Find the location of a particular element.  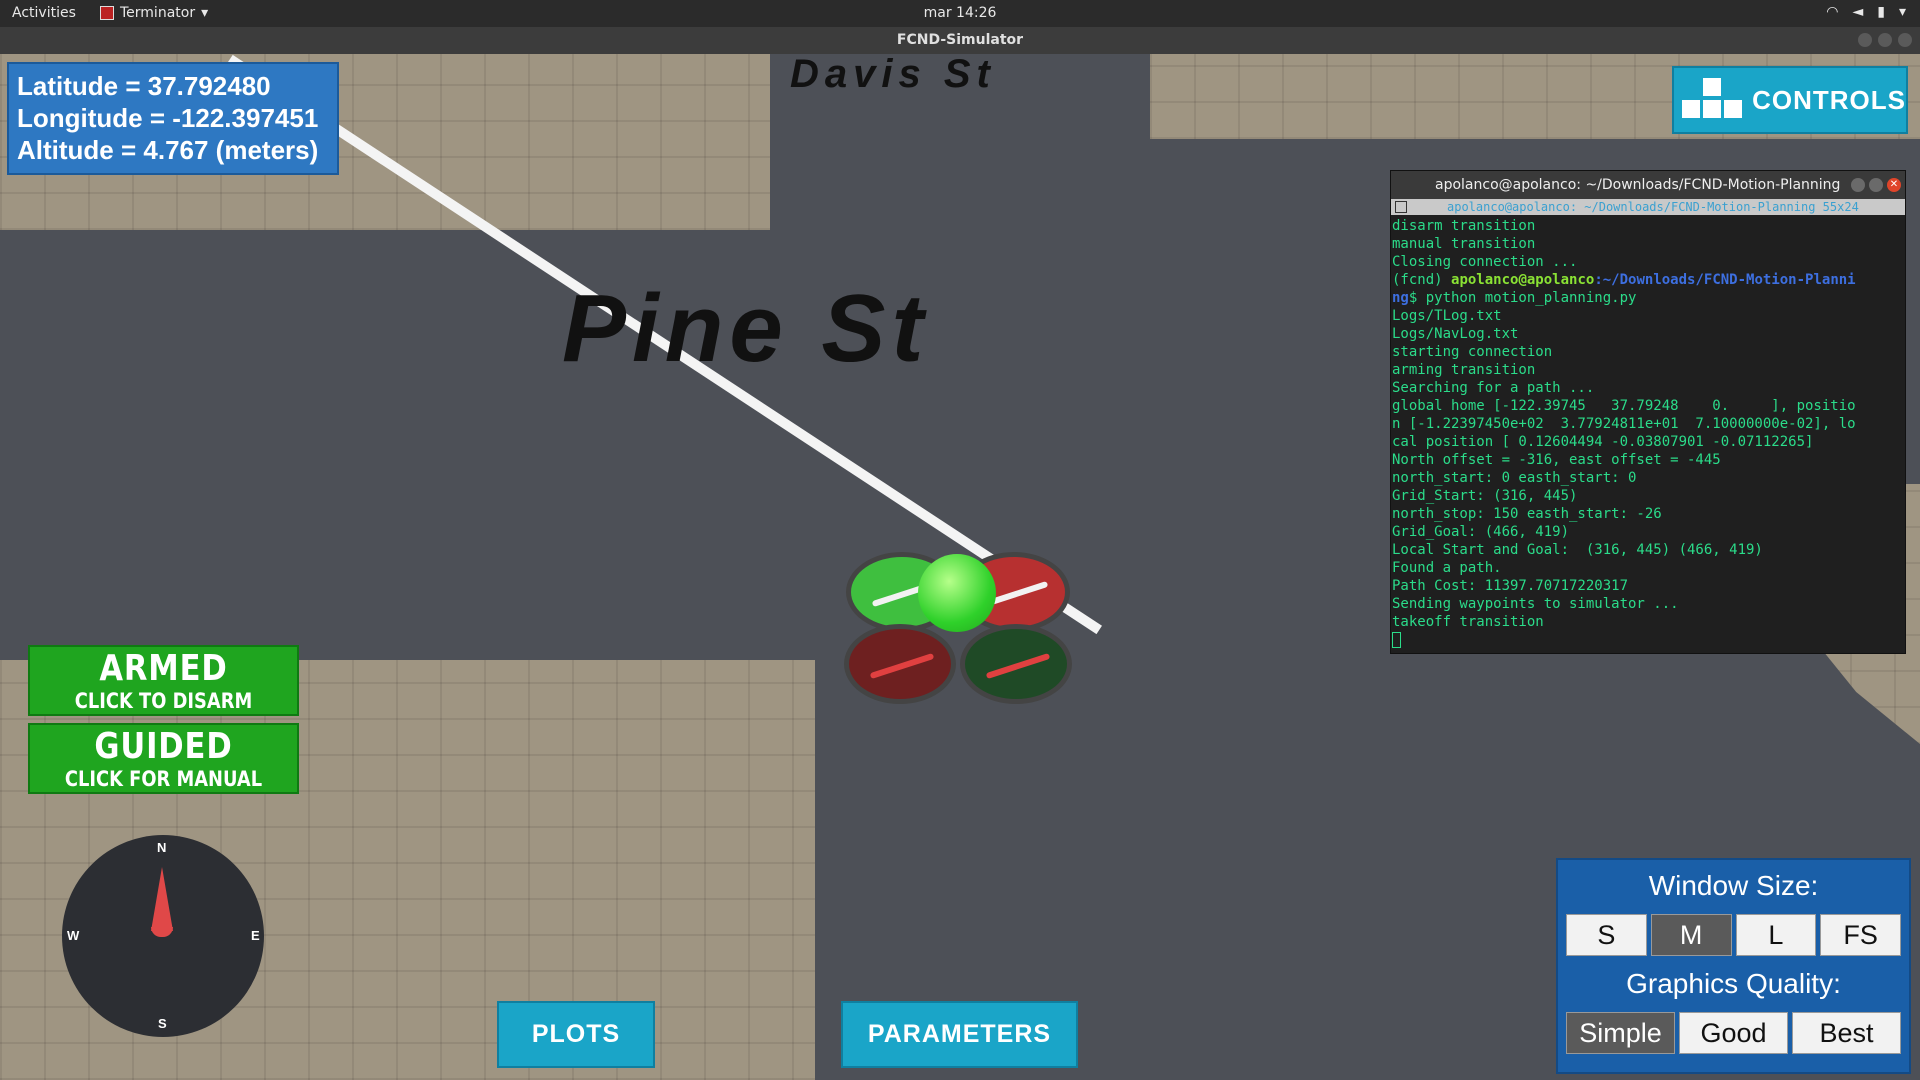

graphics-quality-title: Graphics Quality: is located at coordinates (1733, 983).